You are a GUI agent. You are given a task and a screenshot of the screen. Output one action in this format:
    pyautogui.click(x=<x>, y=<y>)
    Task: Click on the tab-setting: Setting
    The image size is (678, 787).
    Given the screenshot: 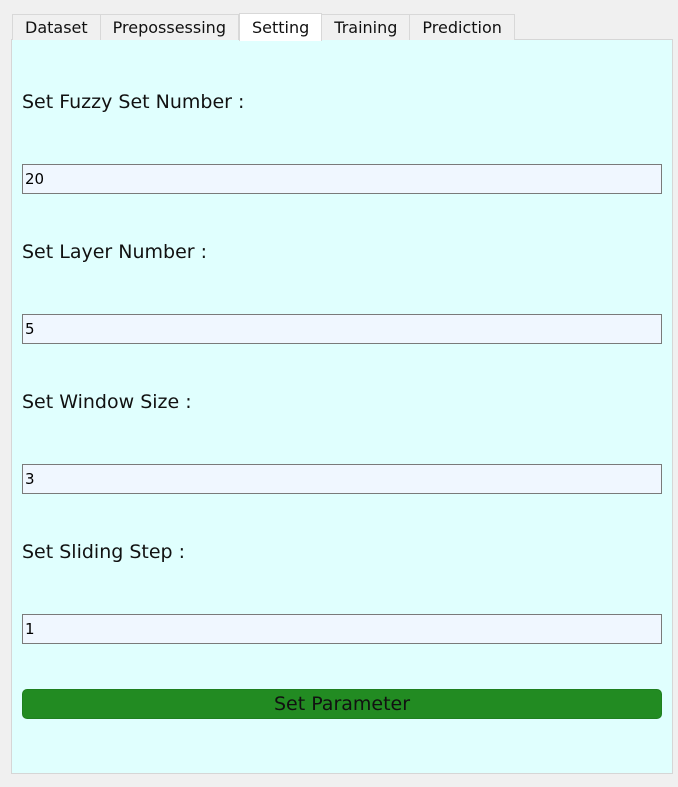 What is the action you would take?
    pyautogui.click(x=280, y=27)
    